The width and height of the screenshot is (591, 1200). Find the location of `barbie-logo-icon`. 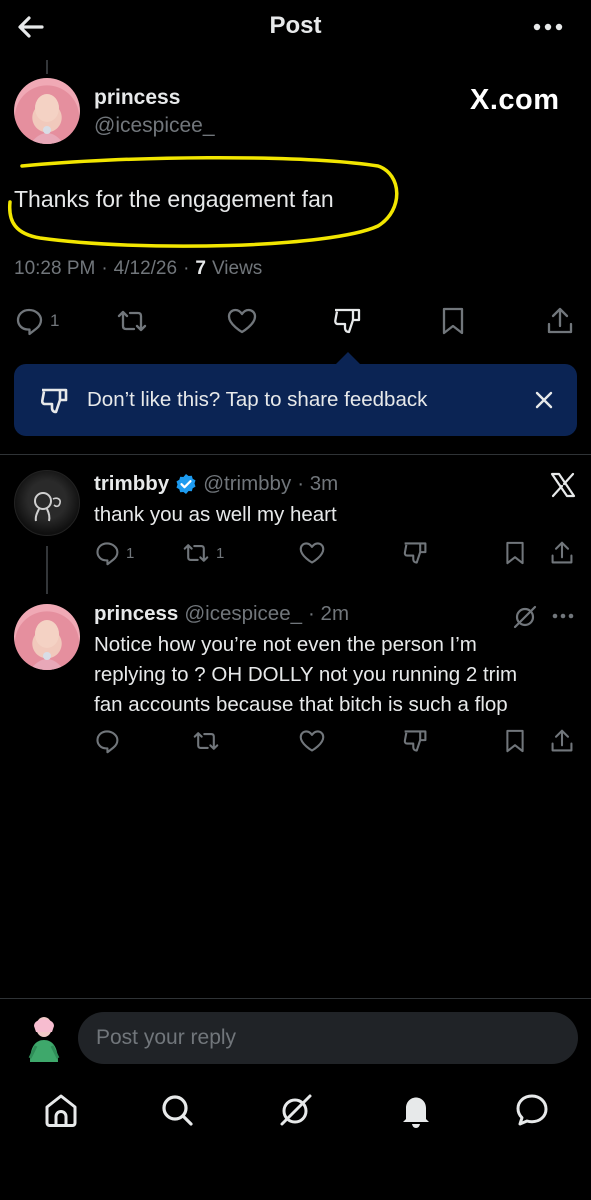

barbie-logo-icon is located at coordinates (47, 507).